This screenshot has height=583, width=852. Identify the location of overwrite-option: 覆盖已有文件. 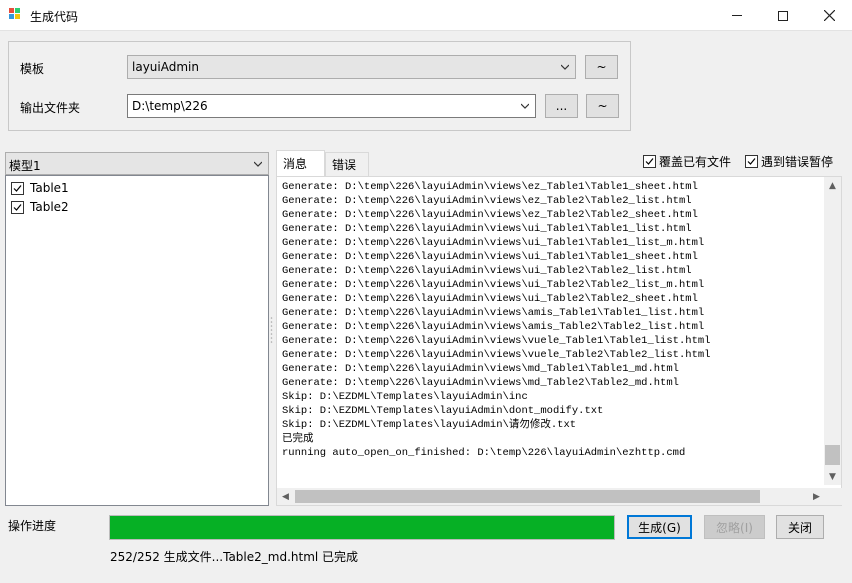
(687, 161).